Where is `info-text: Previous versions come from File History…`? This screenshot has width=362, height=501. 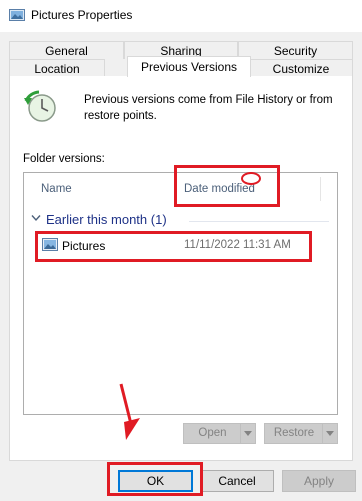 info-text: Previous versions come from File History… is located at coordinates (208, 108).